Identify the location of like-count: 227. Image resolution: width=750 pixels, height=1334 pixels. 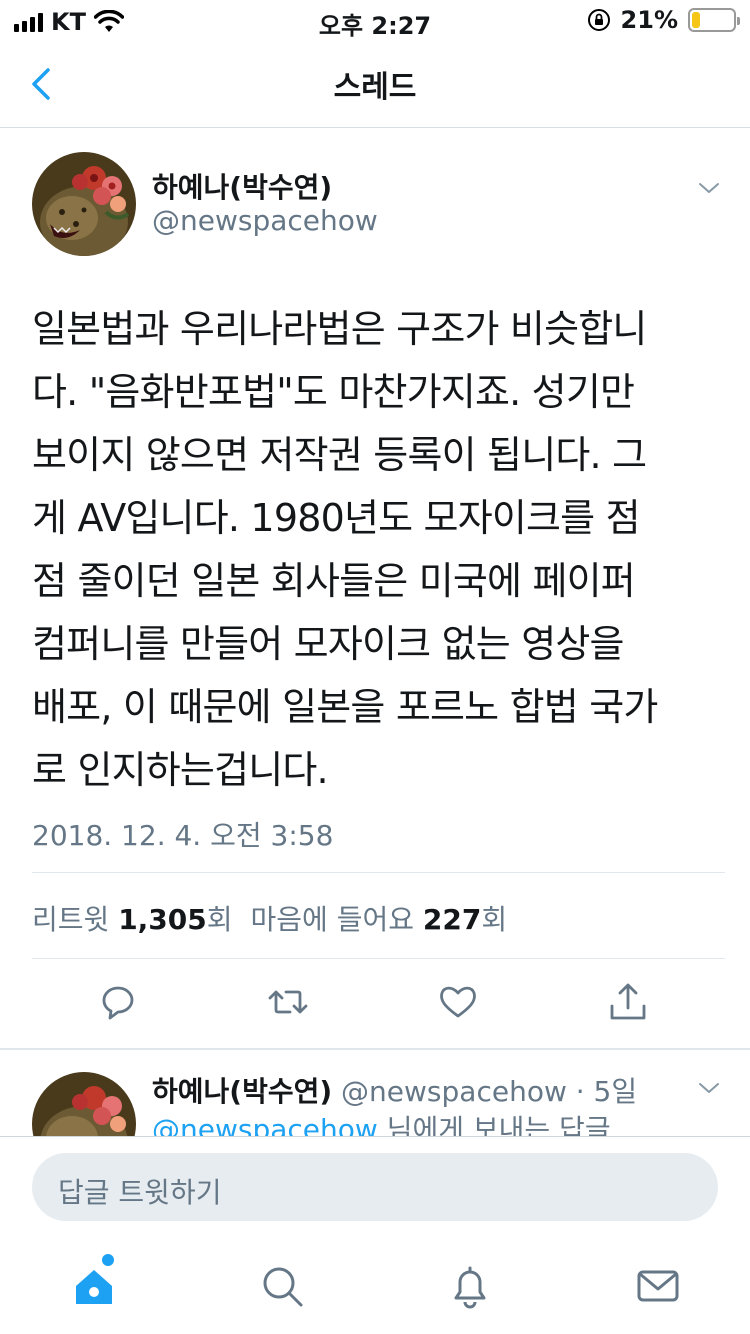
(452, 919).